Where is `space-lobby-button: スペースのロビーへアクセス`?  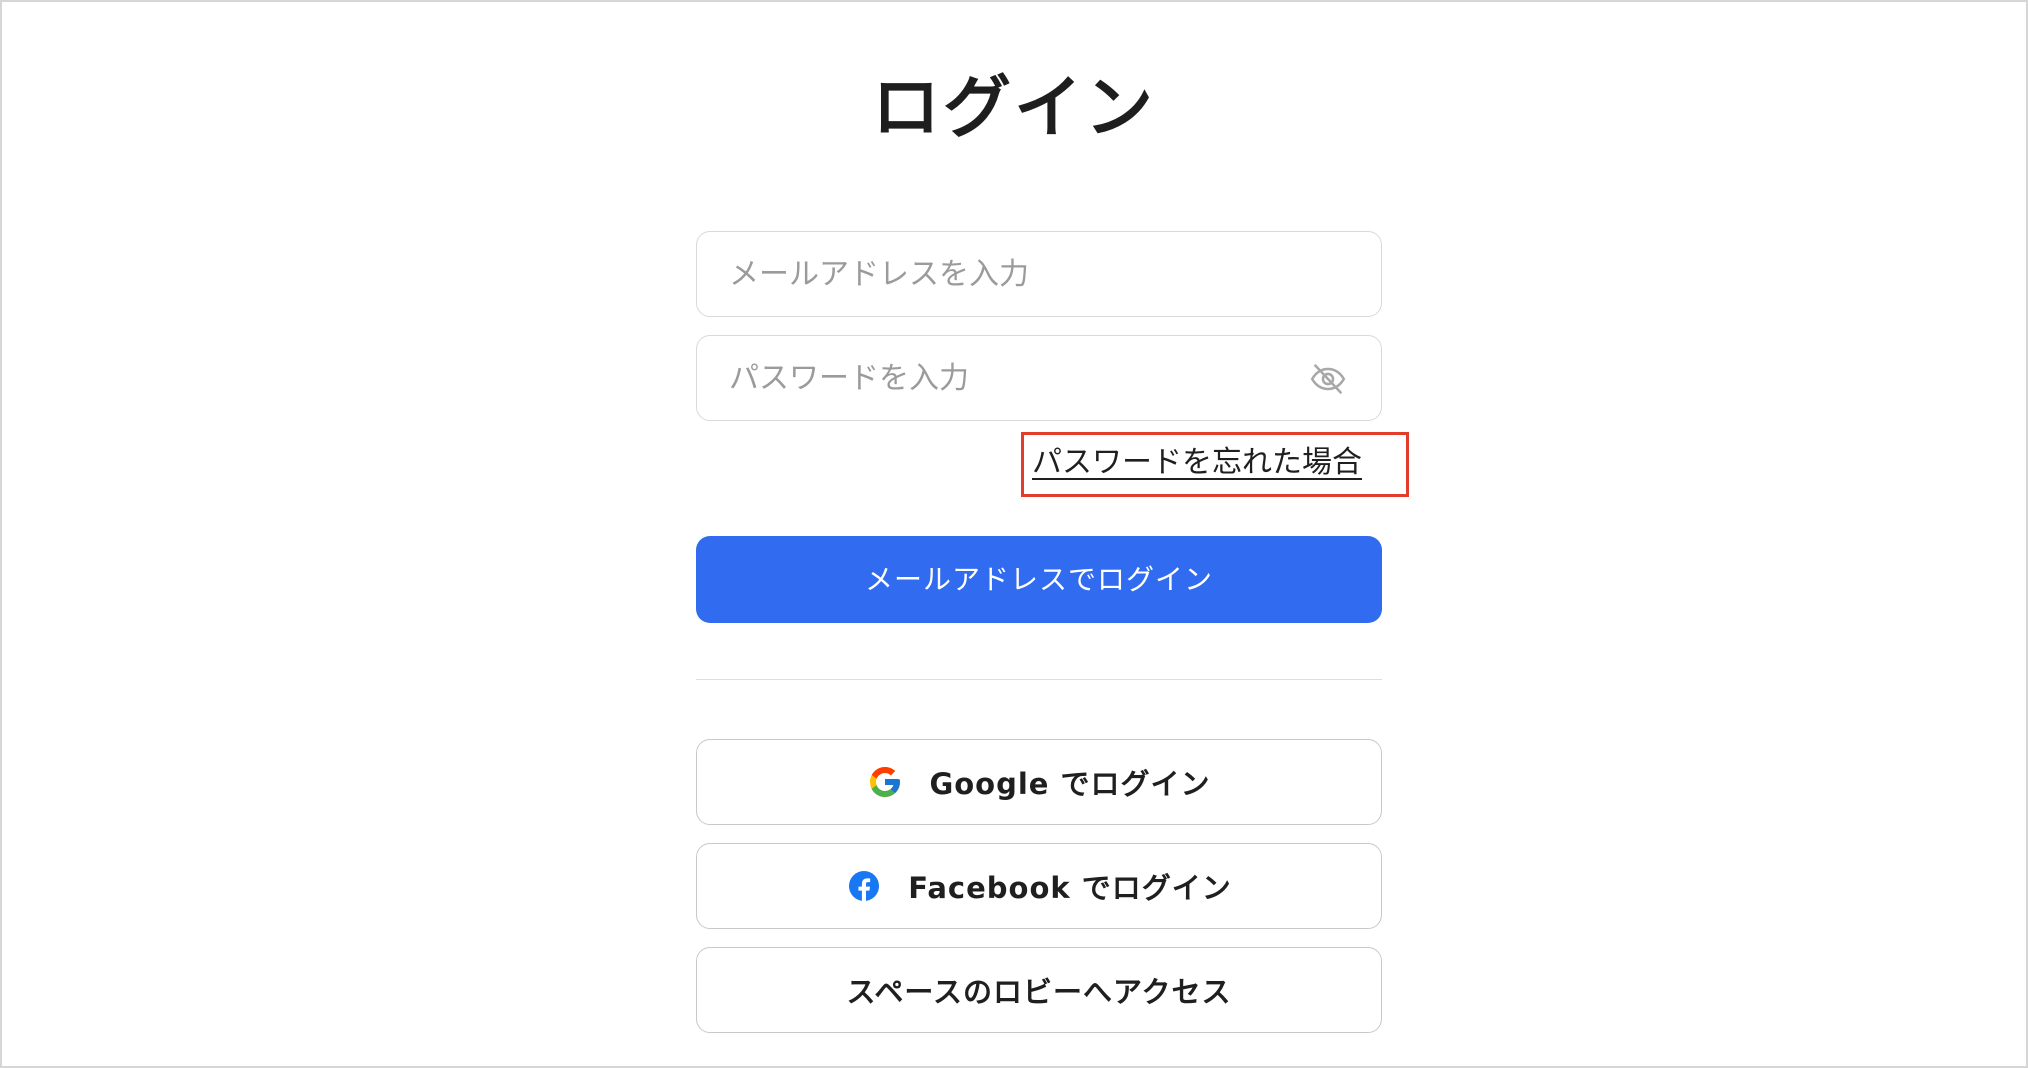 space-lobby-button: スペースのロビーへアクセス is located at coordinates (1039, 990).